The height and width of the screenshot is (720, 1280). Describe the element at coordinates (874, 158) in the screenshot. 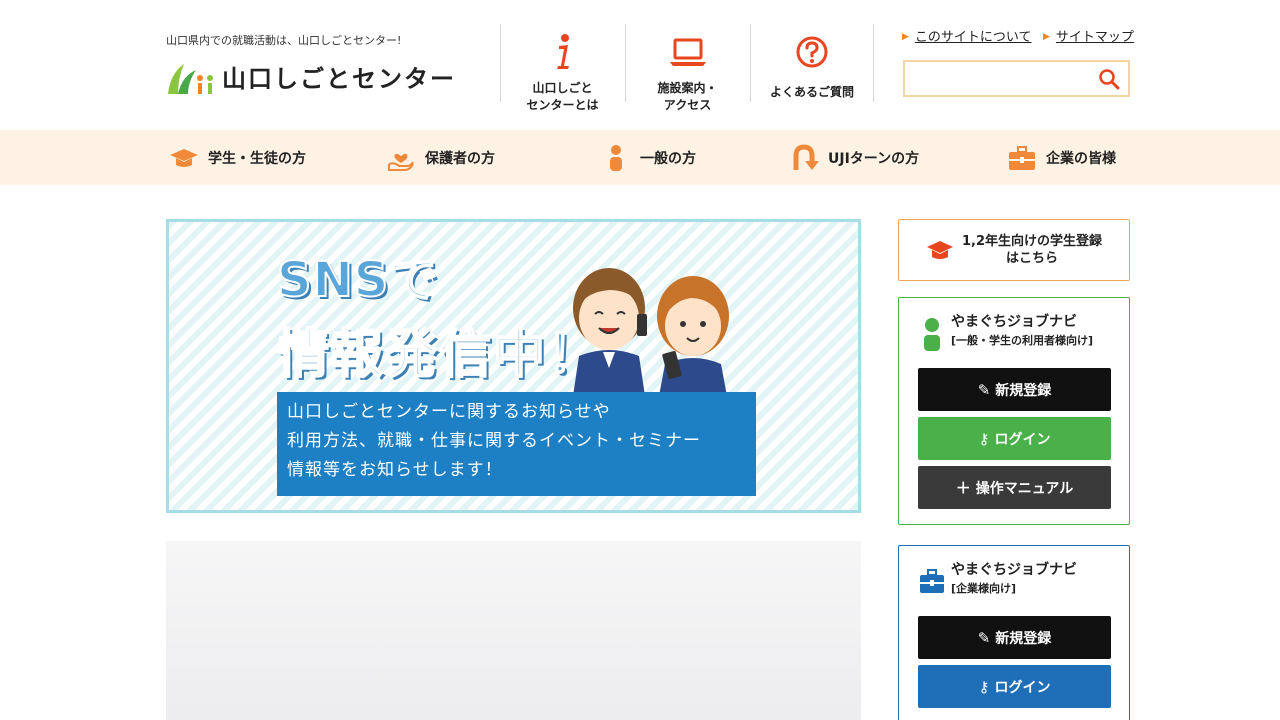

I see `category-uji-turn-label: UJIターンの方` at that location.